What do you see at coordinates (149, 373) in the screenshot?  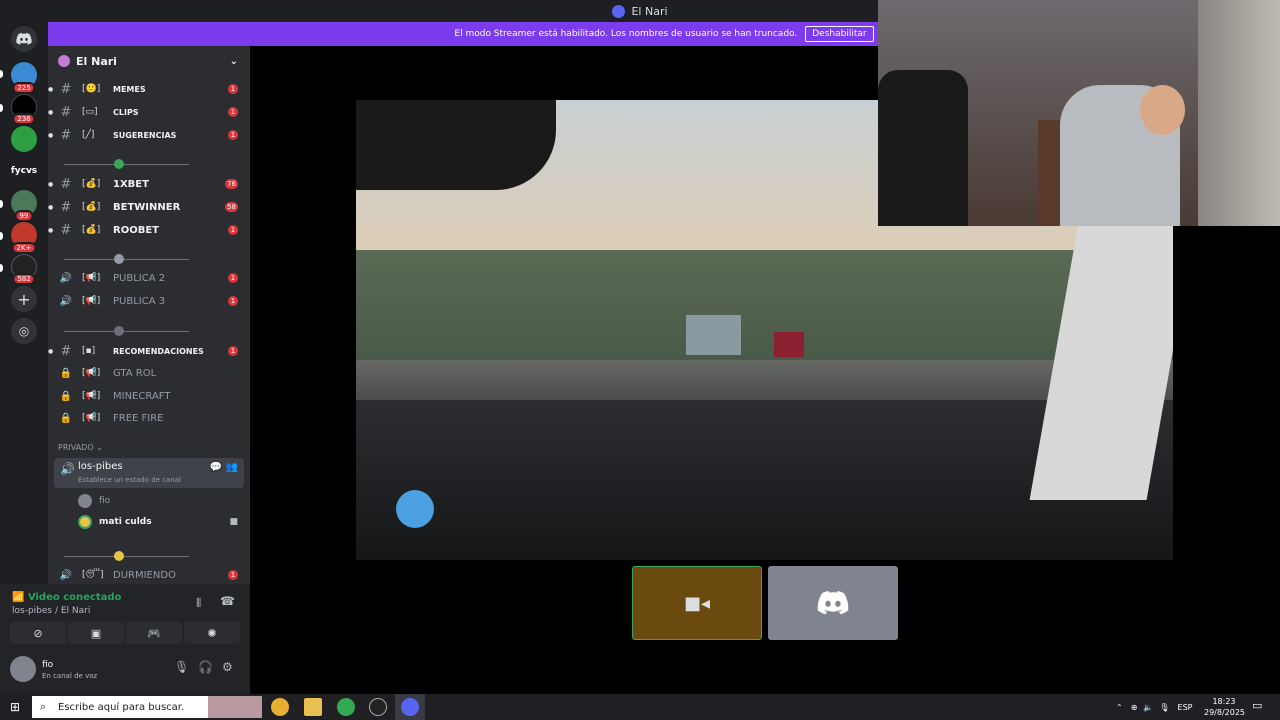 I see `channel-gta-rol: 🔒 [📢] GTA ROL` at bounding box center [149, 373].